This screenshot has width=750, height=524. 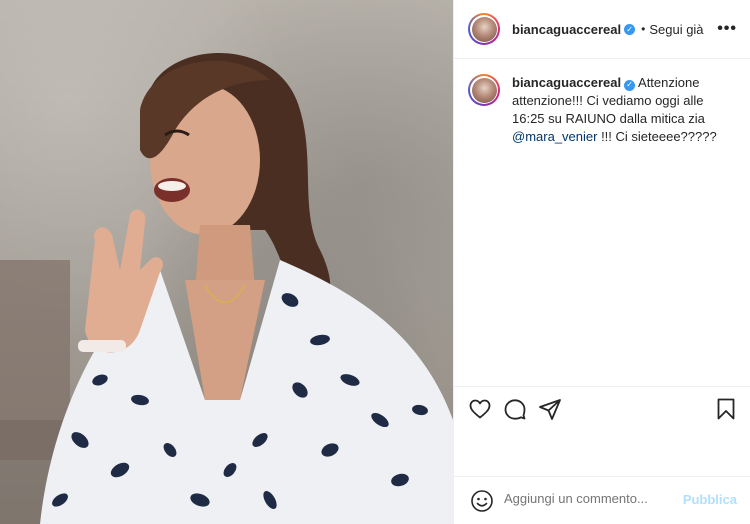 What do you see at coordinates (566, 82) in the screenshot?
I see `caption-username: biancaguaccereal` at bounding box center [566, 82].